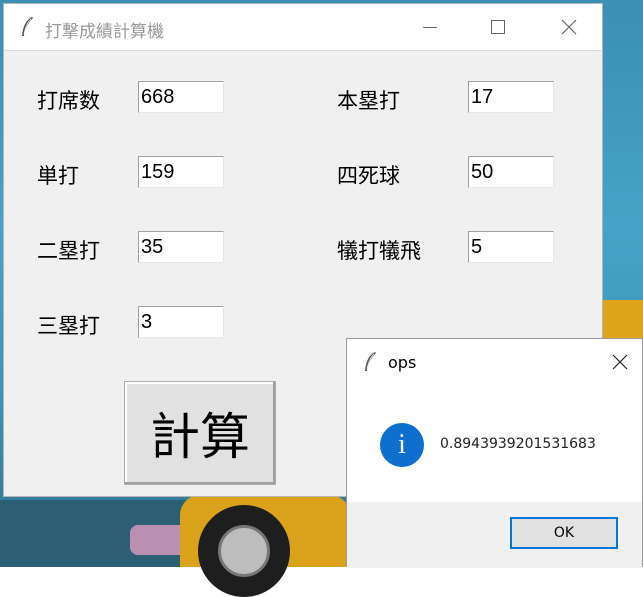 The height and width of the screenshot is (597, 643). Describe the element at coordinates (379, 251) in the screenshot. I see `sacrifice-label: 犠打犠飛` at that location.